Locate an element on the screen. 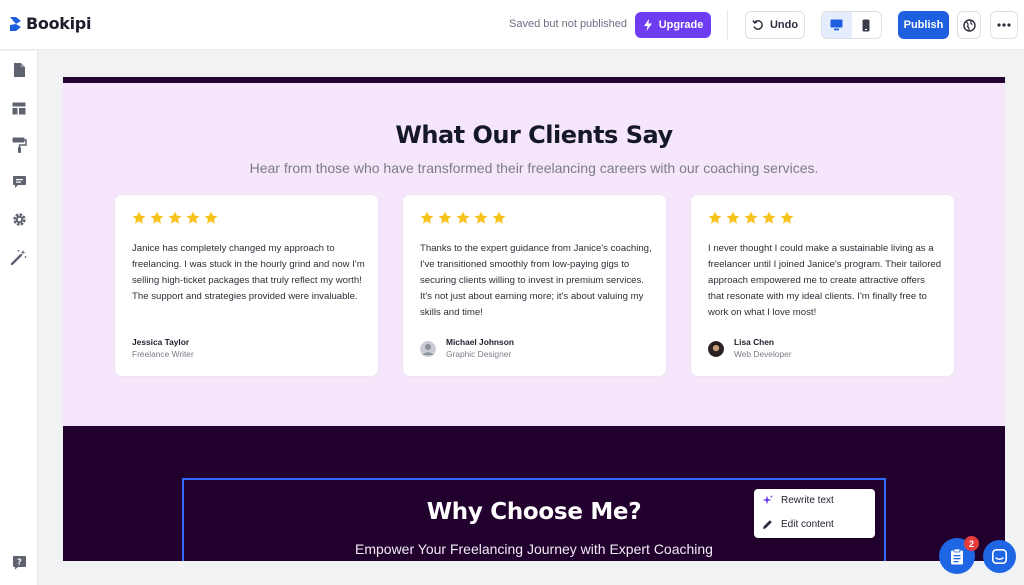 The image size is (1024, 585). sidebar-item-comments is located at coordinates (19, 182).